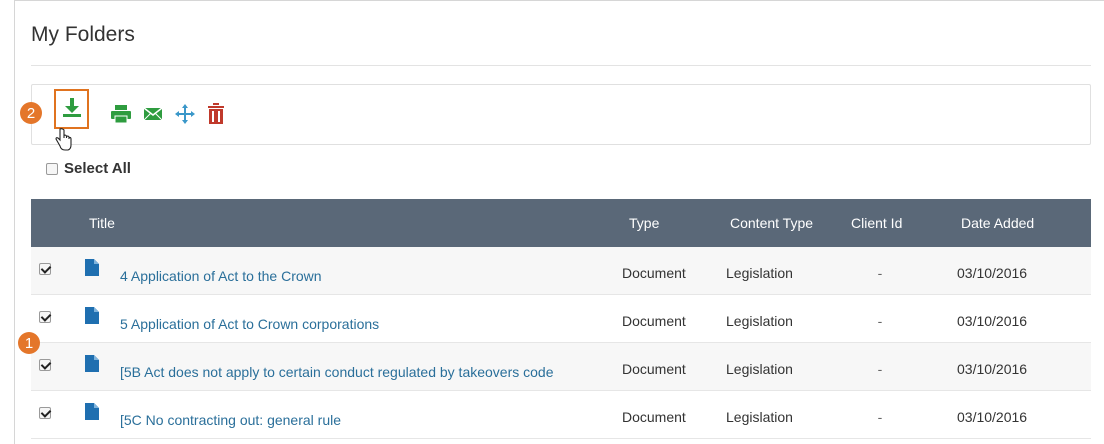  I want to click on document-title-link: [5C No contracting out: general rule, so click(230, 420).